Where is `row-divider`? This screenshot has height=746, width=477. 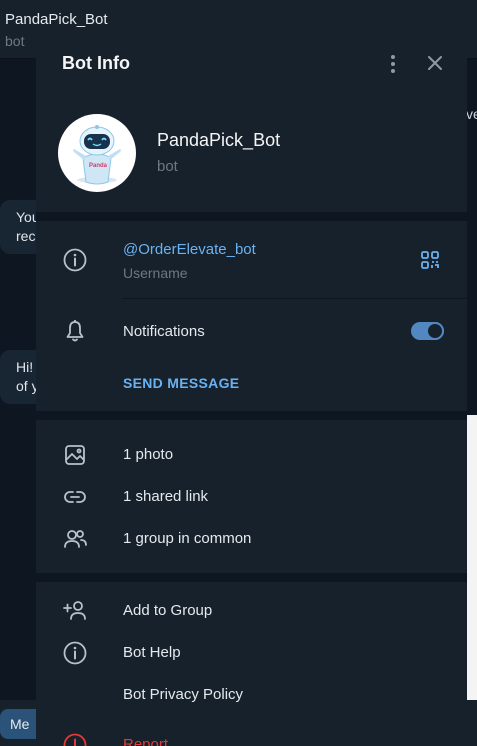
row-divider is located at coordinates (294, 298).